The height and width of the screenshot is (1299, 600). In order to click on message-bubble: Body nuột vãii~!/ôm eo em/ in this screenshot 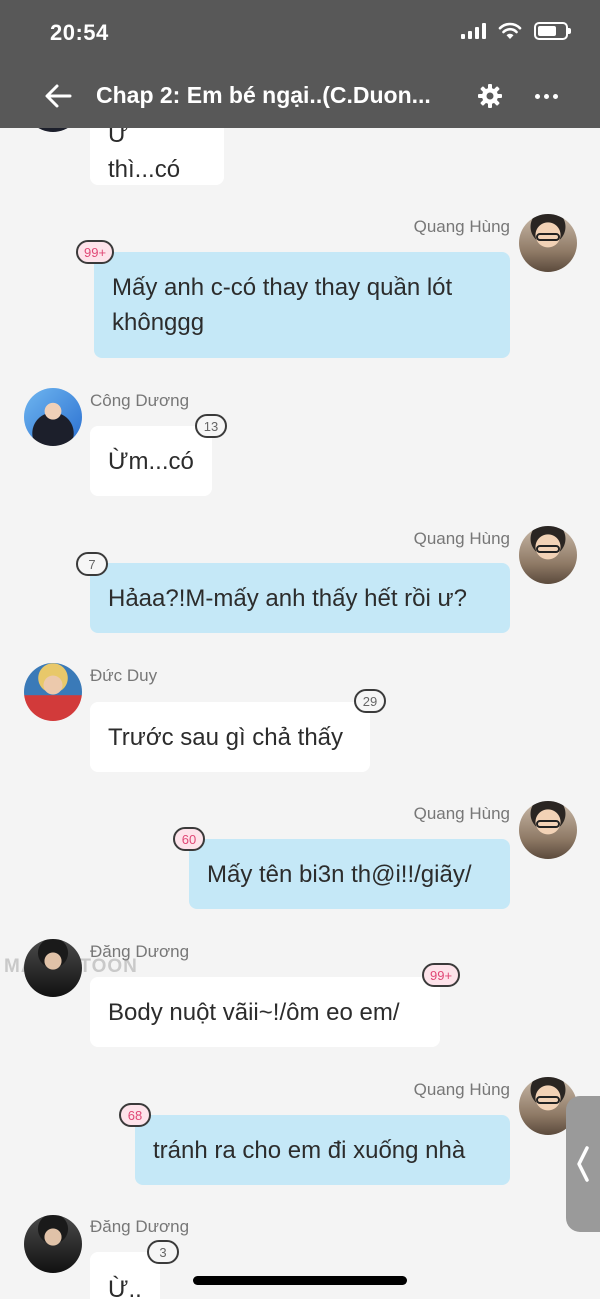, I will do `click(265, 1012)`.